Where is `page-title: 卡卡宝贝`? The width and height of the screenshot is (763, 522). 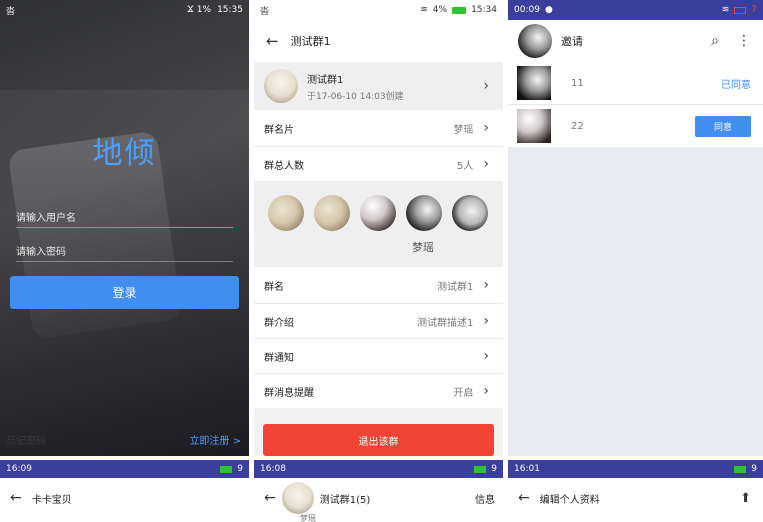 page-title: 卡卡宝贝 is located at coordinates (51, 500).